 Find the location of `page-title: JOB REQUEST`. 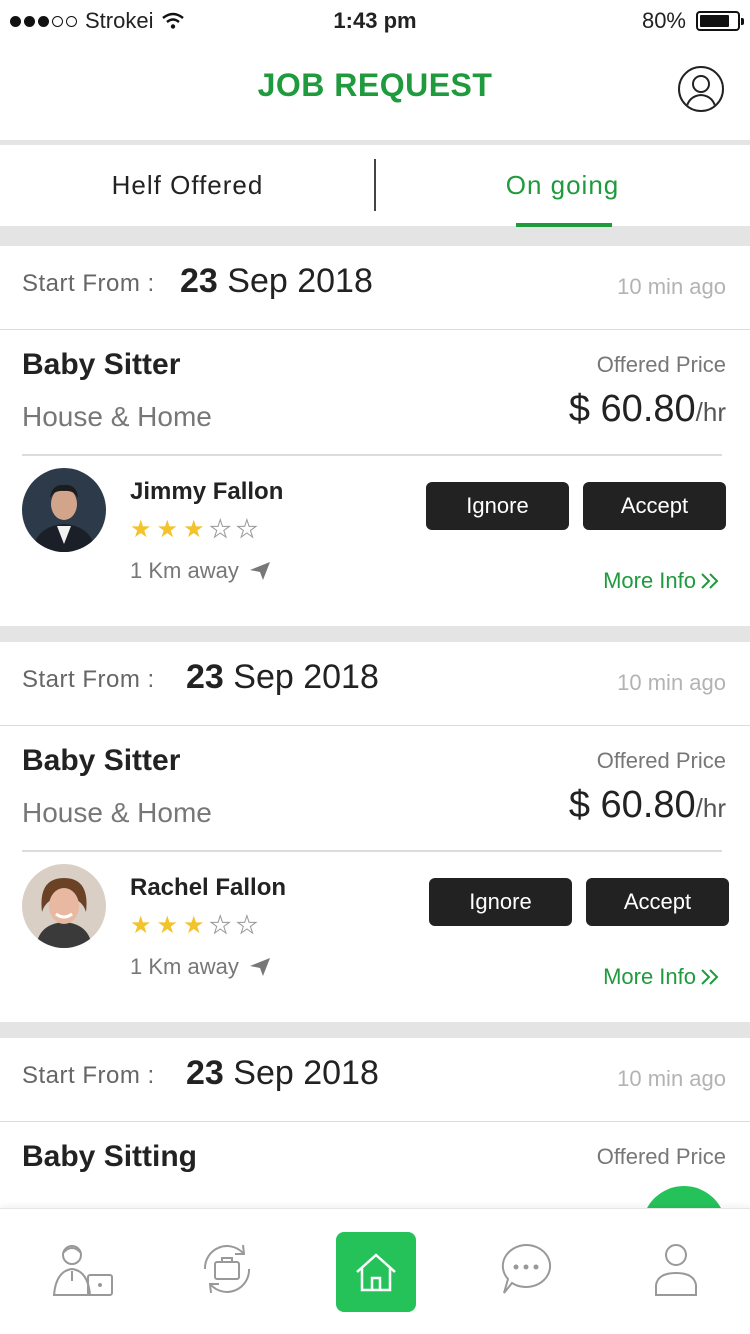

page-title: JOB REQUEST is located at coordinates (375, 85).